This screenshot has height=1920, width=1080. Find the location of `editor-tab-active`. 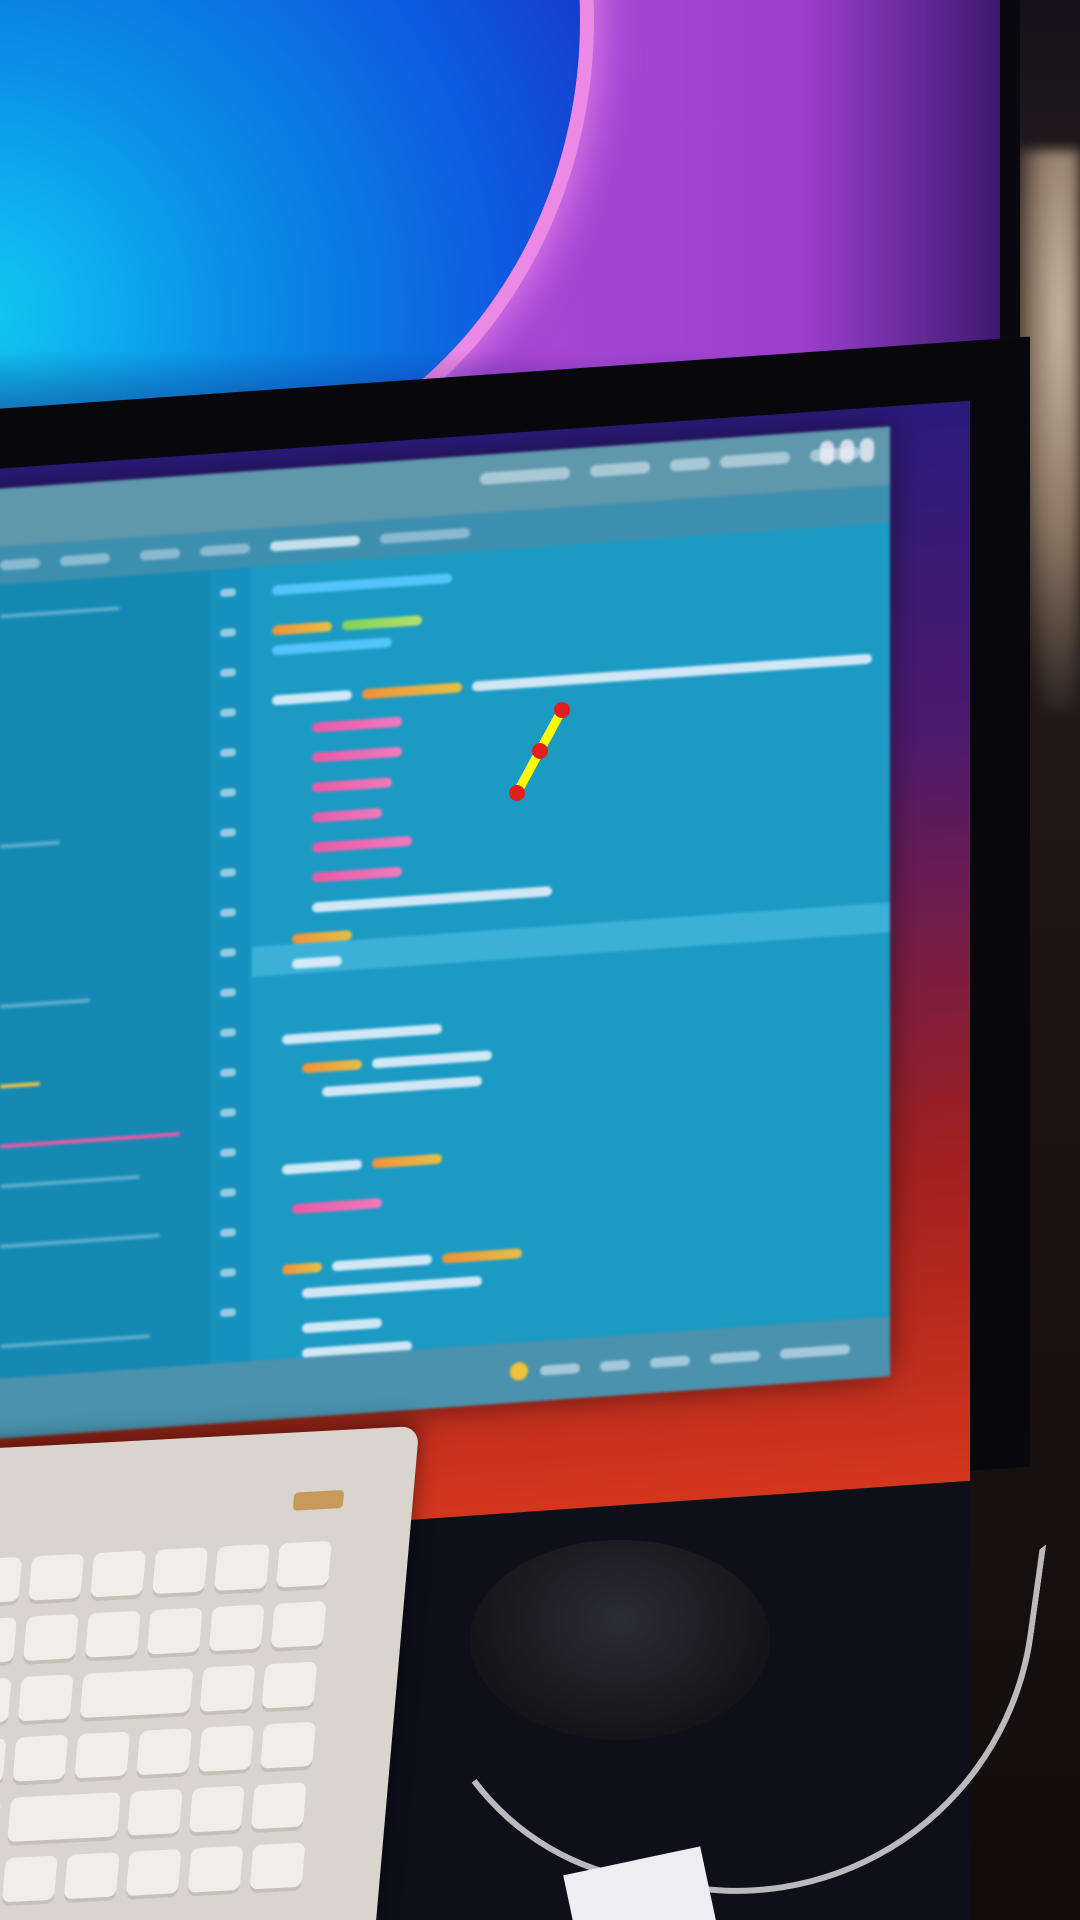

editor-tab-active is located at coordinates (315, 543).